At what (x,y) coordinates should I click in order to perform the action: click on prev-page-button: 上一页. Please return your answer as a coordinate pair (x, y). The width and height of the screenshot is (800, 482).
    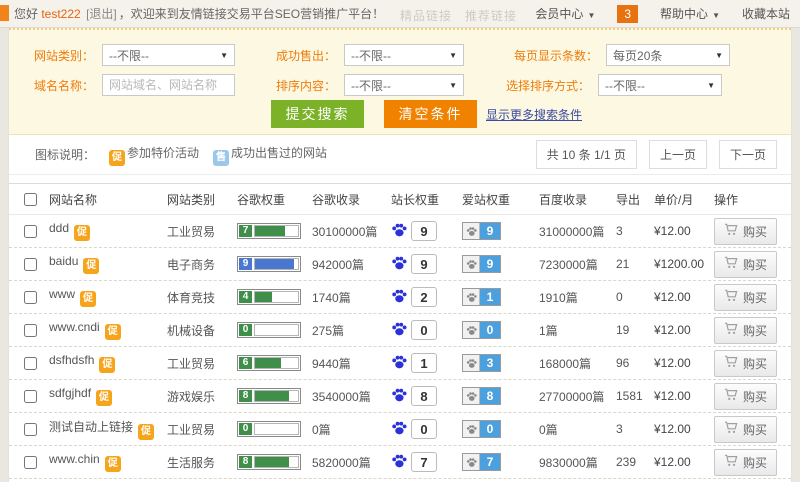
    Looking at the image, I should click on (677, 154).